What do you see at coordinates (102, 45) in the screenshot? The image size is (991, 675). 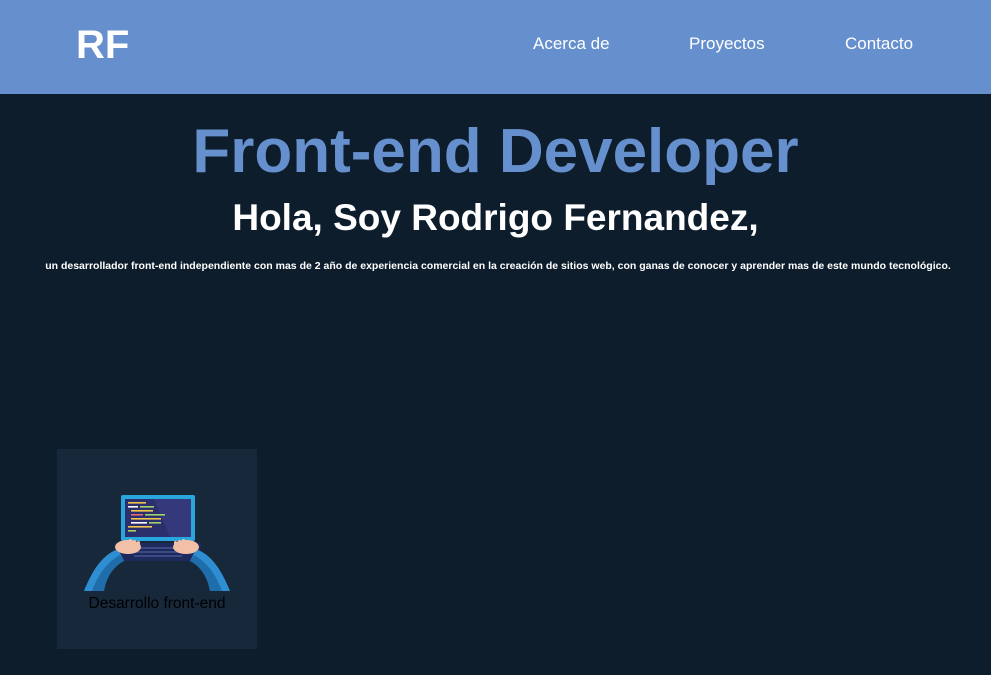 I see `site-logo: RF` at bounding box center [102, 45].